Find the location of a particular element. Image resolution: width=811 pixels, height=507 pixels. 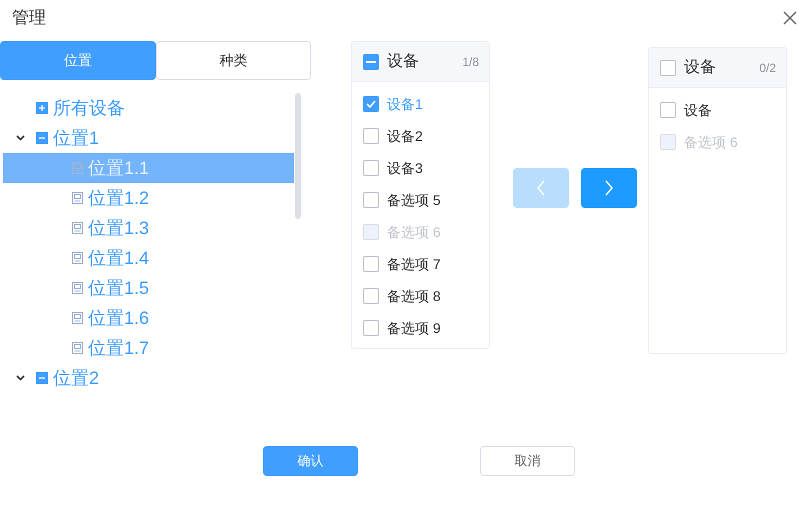

tree-item: 位置1.4 is located at coordinates (148, 258).